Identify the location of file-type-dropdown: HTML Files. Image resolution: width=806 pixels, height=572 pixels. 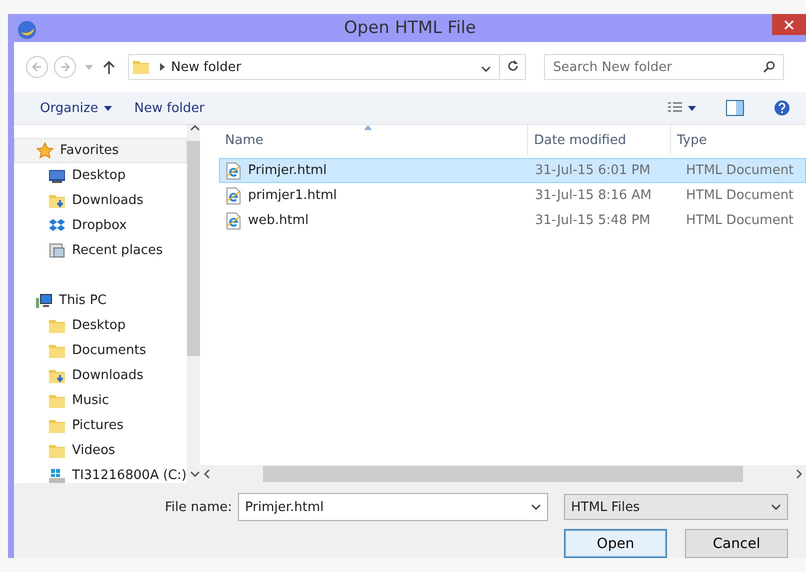
(676, 507).